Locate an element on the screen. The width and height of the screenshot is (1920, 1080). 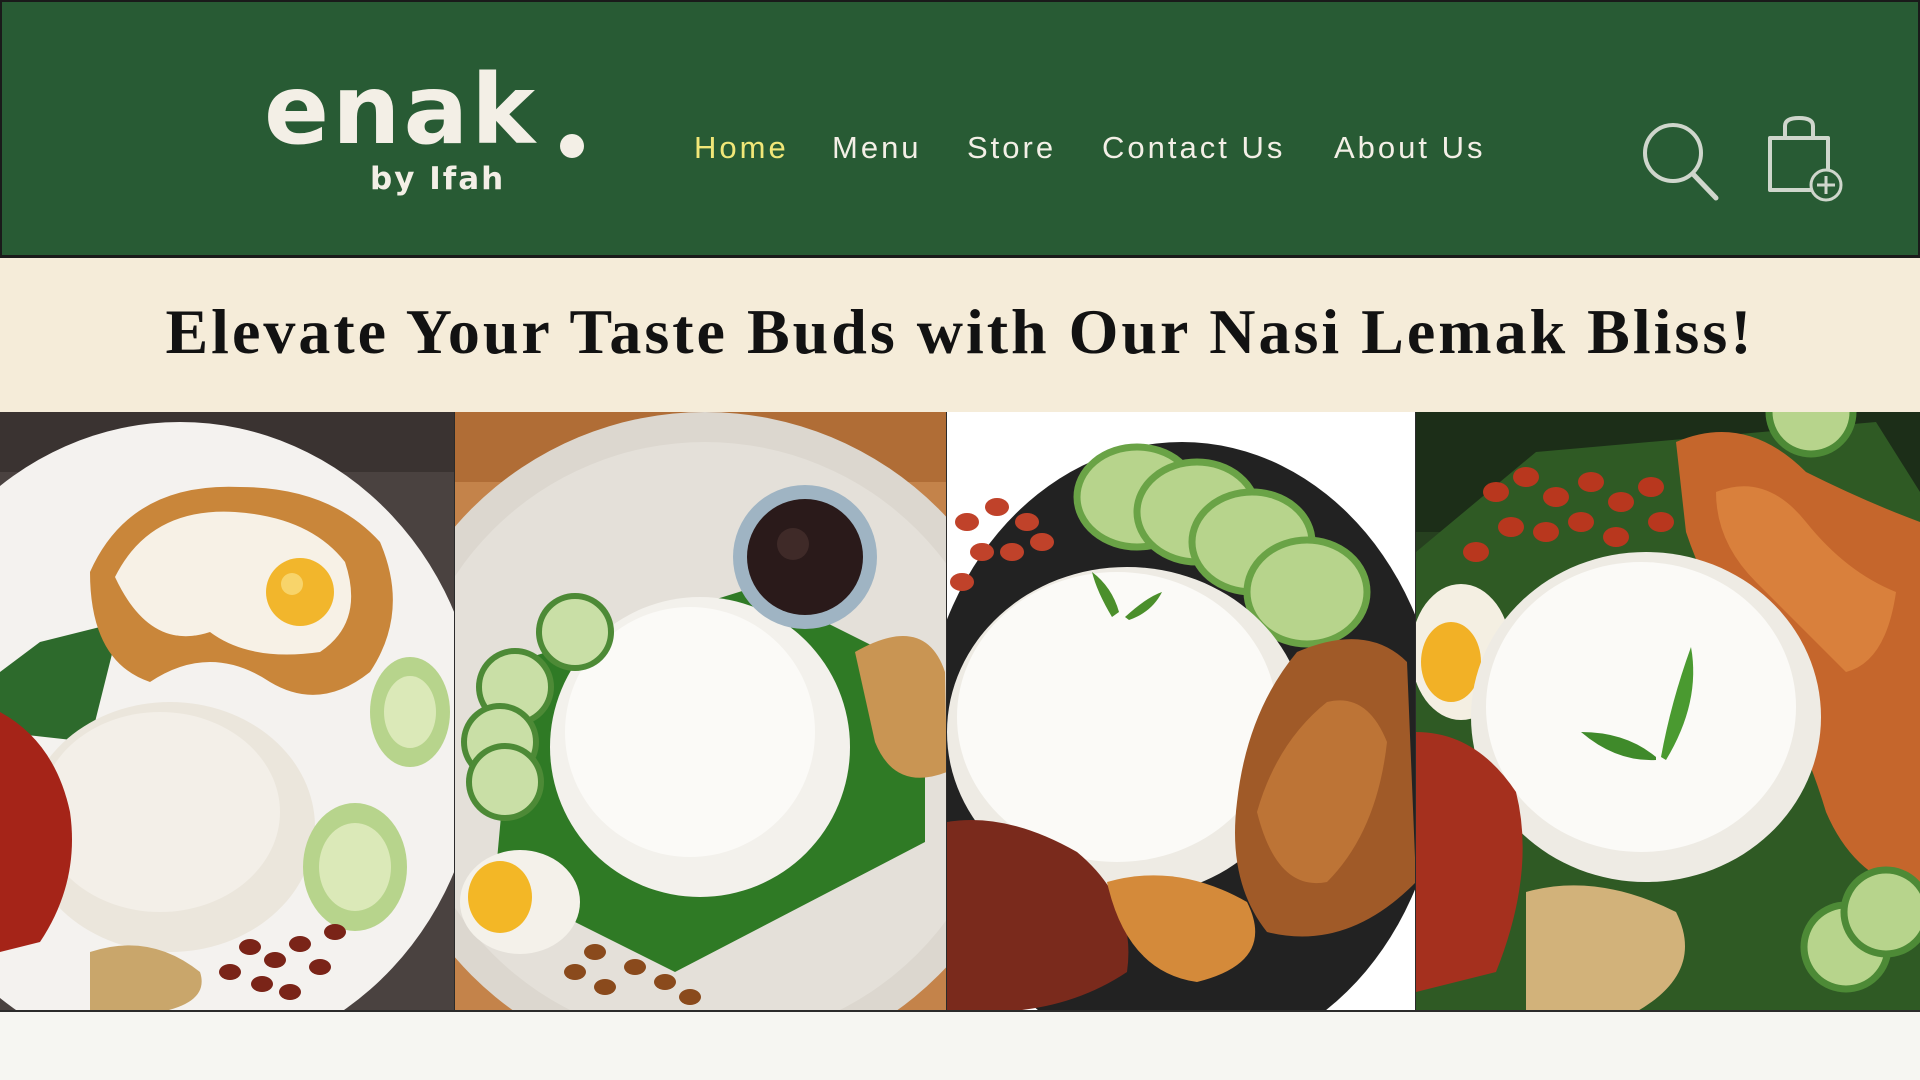
nav-item-contact-us: Contact Us is located at coordinates (1193, 148).